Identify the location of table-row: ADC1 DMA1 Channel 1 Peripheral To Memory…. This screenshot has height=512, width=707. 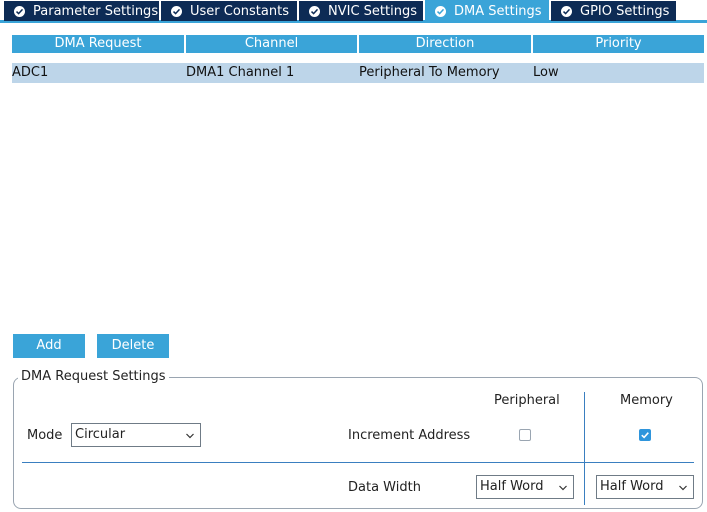
(358, 73).